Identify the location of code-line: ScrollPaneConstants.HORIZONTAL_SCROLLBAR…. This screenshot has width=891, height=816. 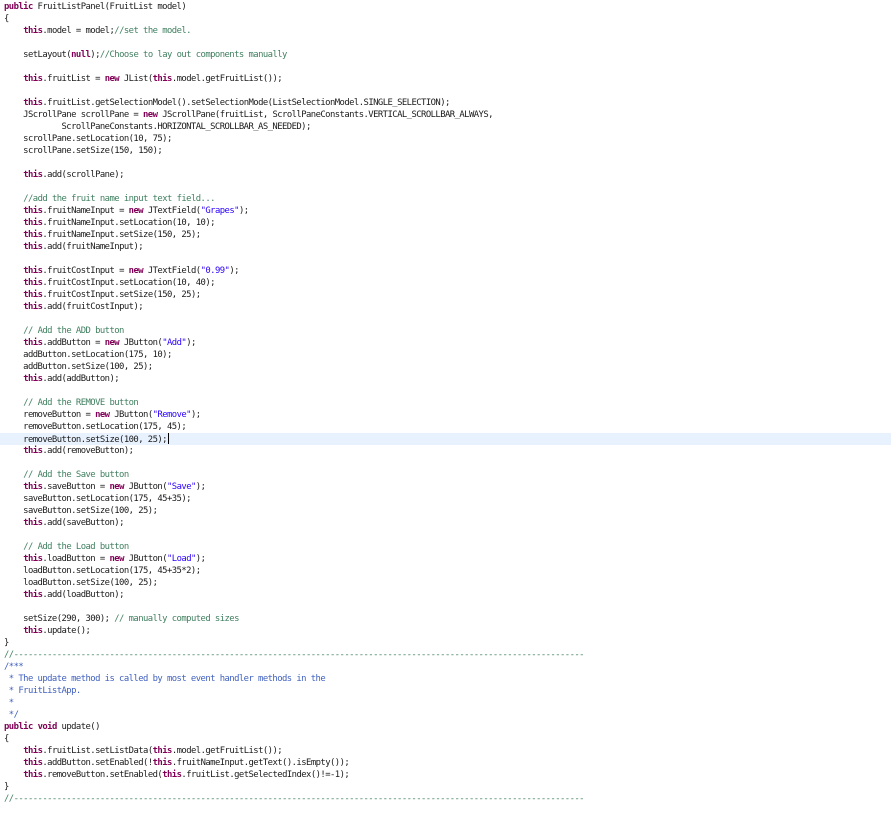
(447, 127).